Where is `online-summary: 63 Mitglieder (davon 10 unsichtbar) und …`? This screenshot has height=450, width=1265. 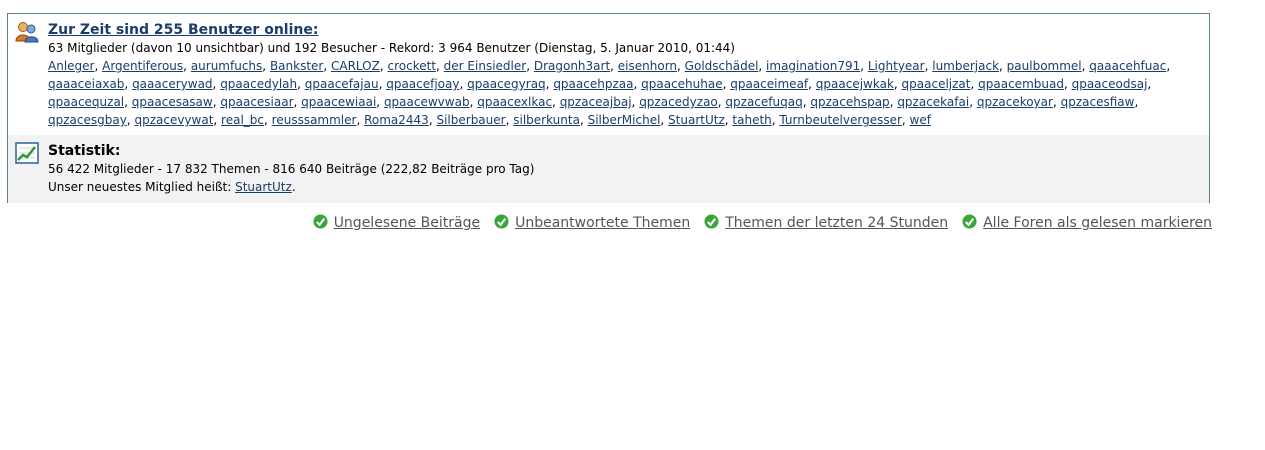 online-summary: 63 Mitglieder (davon 10 unsichtbar) und … is located at coordinates (391, 48).